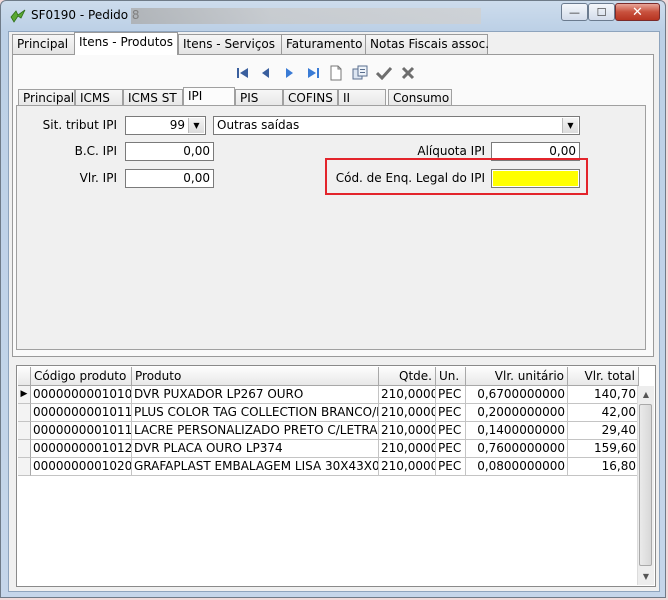 The image size is (668, 600). What do you see at coordinates (451, 376) in the screenshot?
I see `col-header-un: Un.` at bounding box center [451, 376].